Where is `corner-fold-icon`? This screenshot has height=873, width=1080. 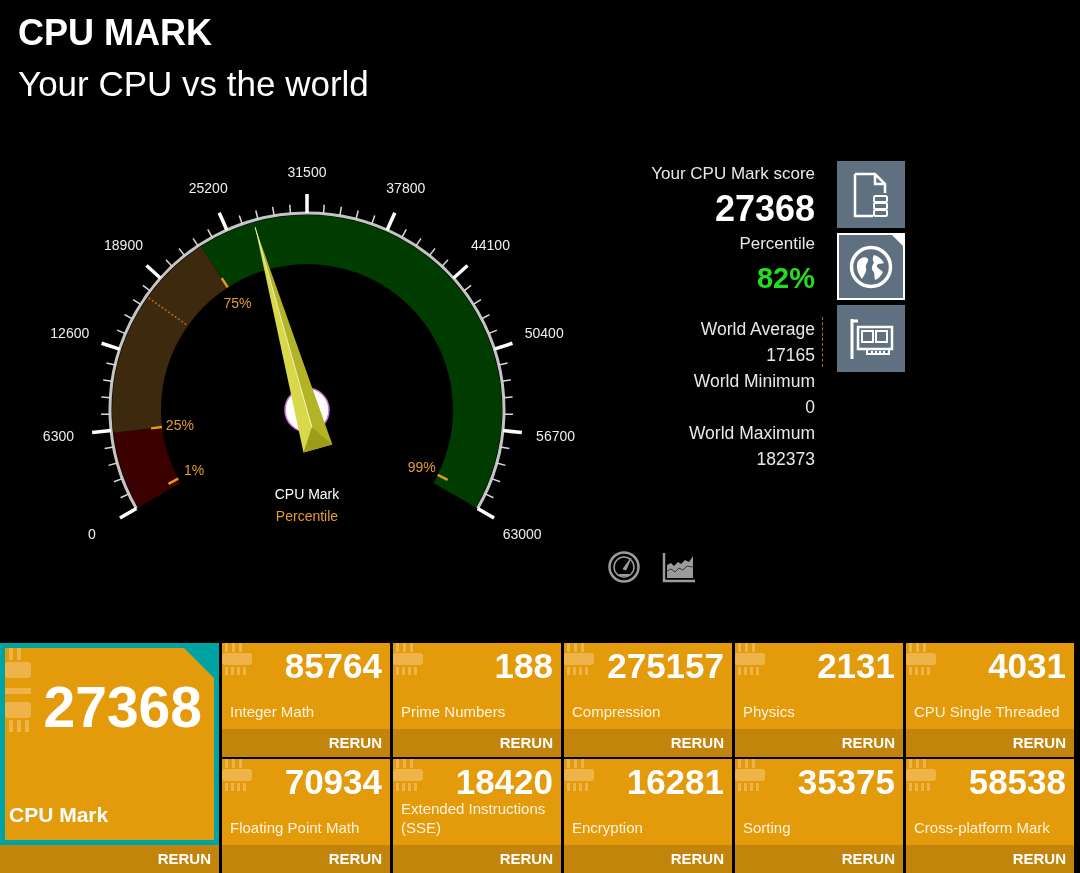
corner-fold-icon is located at coordinates (897, 240).